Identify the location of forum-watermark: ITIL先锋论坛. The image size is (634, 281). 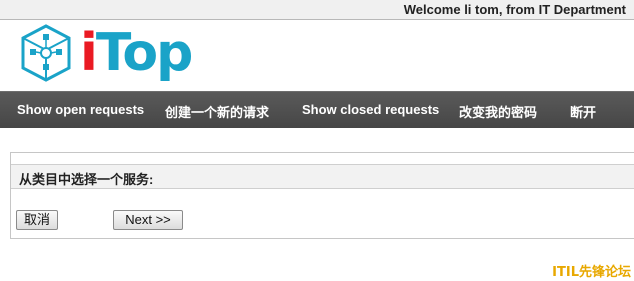
(591, 272).